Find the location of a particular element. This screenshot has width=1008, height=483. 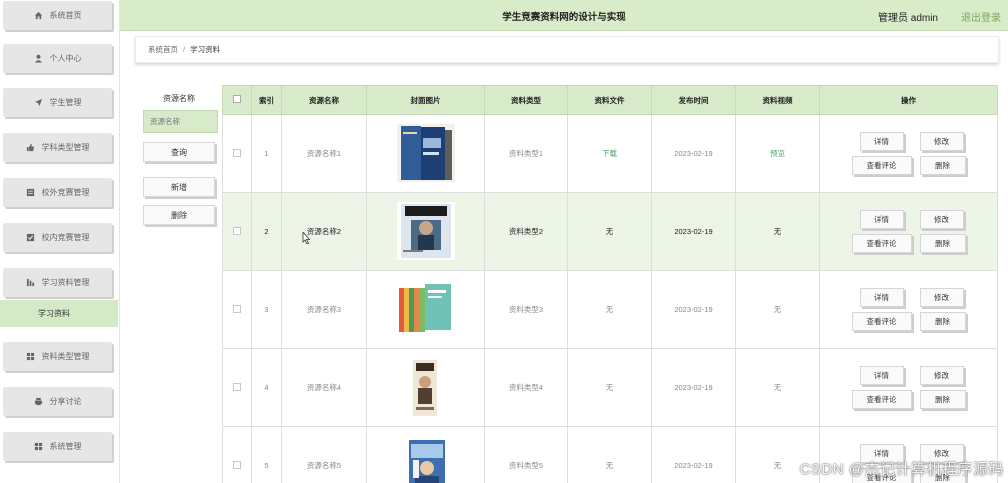

sidebar-item-home: 系统首页 is located at coordinates (57, 15).